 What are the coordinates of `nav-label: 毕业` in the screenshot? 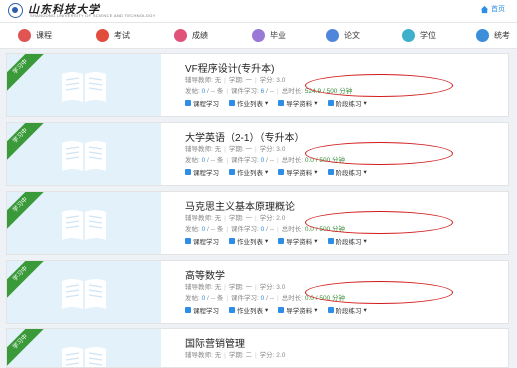 It's located at (278, 35).